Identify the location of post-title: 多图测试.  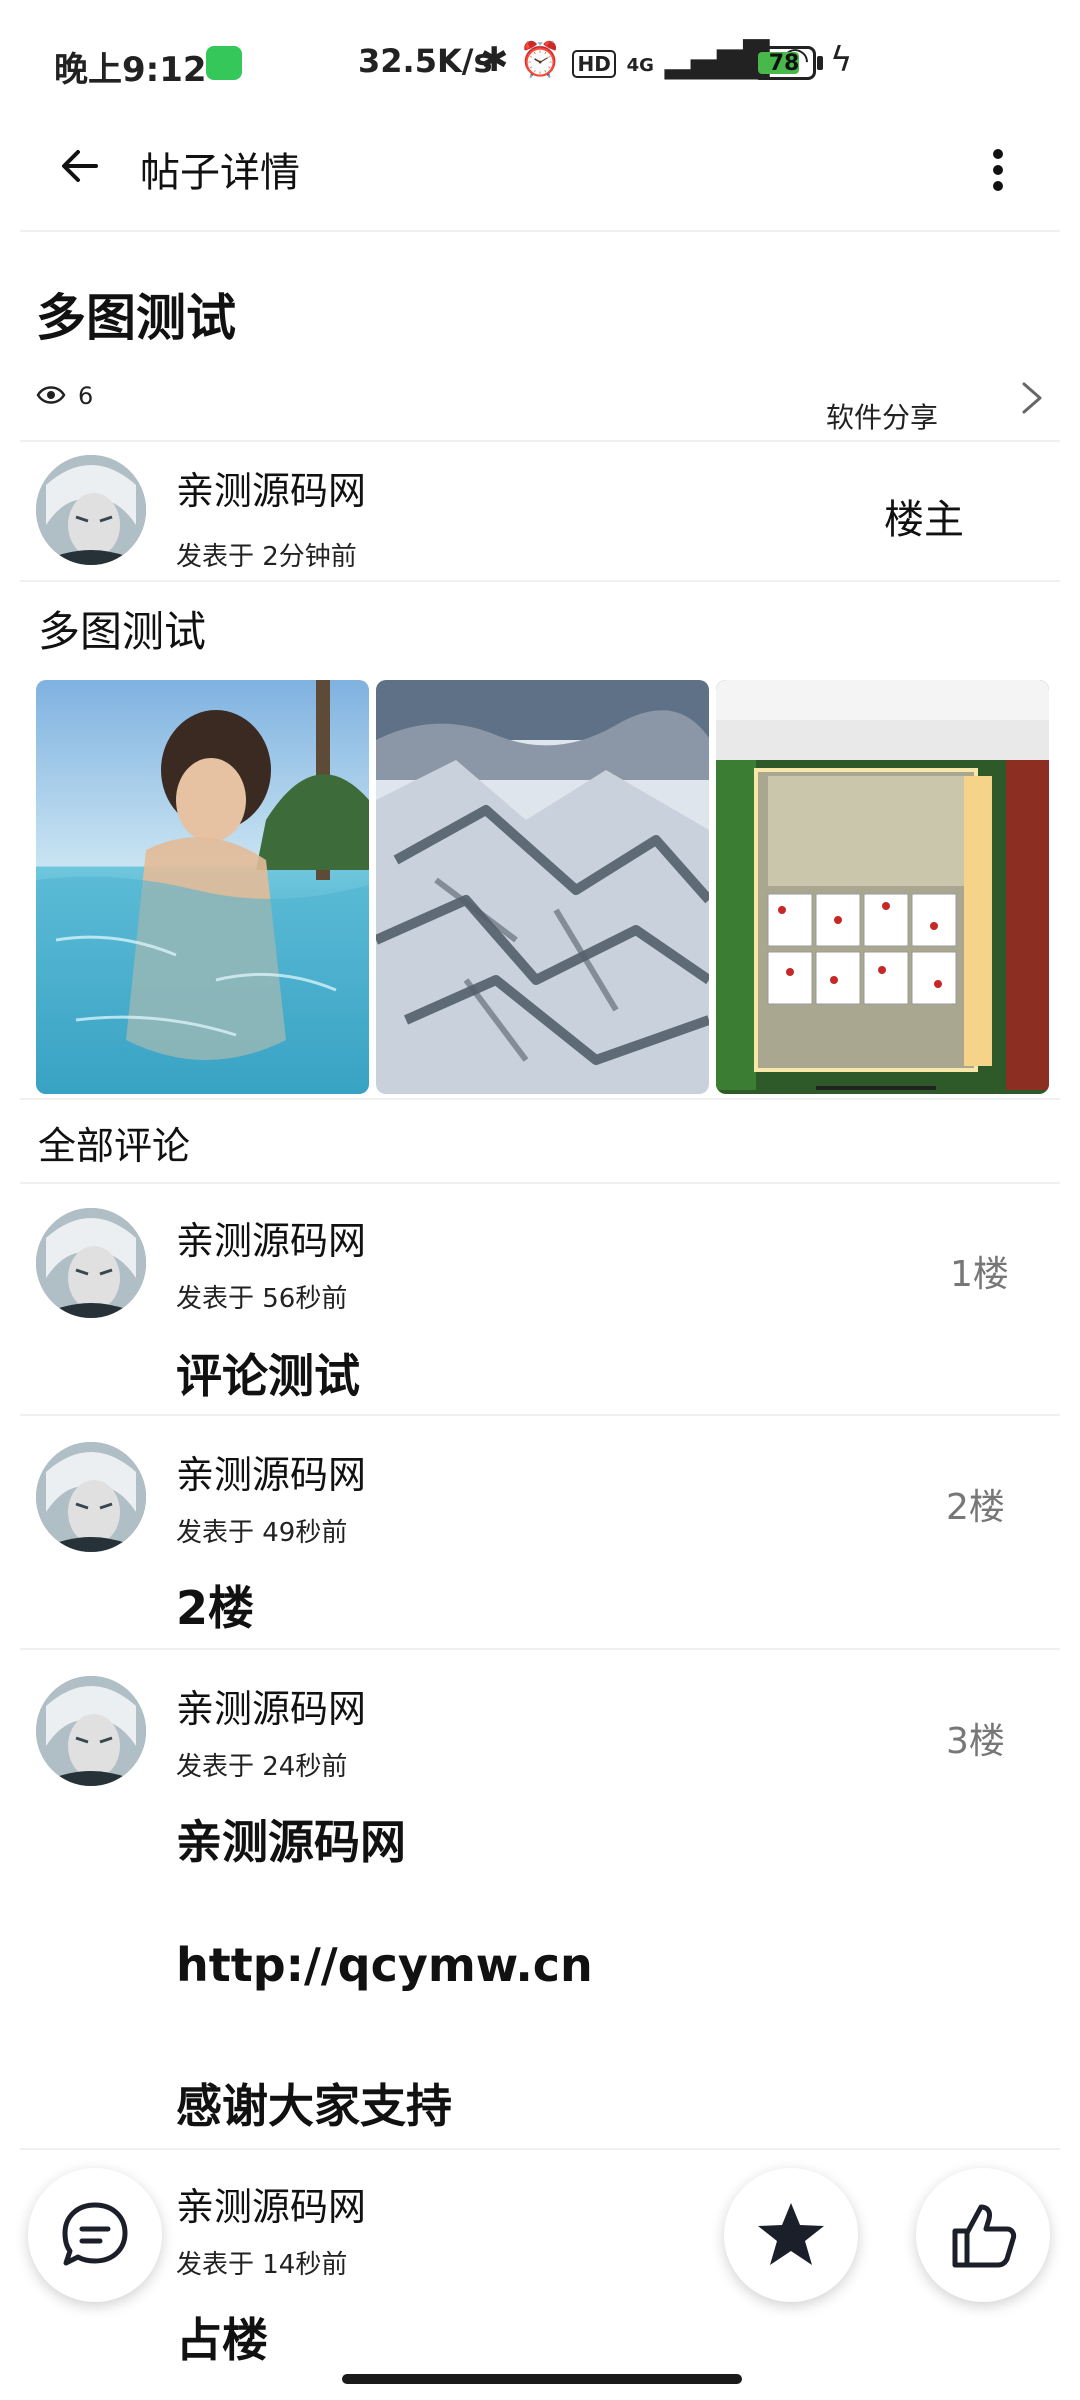
(136, 318).